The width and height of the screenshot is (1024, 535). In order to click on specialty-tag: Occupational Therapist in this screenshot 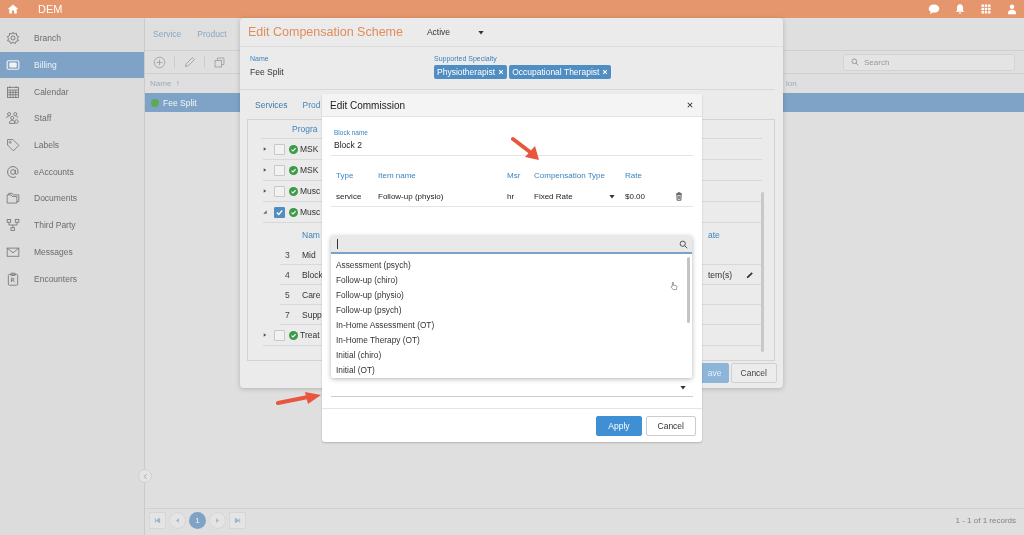, I will do `click(560, 72)`.